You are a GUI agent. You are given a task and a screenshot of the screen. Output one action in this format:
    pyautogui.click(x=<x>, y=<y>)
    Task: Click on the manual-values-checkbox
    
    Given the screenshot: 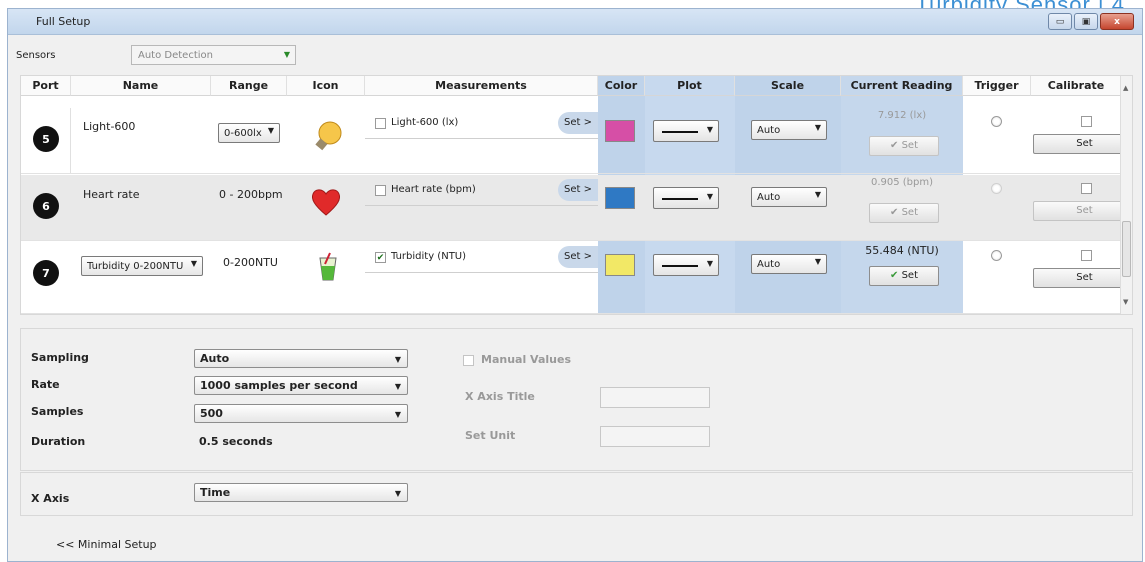 What is the action you would take?
    pyautogui.click(x=468, y=360)
    